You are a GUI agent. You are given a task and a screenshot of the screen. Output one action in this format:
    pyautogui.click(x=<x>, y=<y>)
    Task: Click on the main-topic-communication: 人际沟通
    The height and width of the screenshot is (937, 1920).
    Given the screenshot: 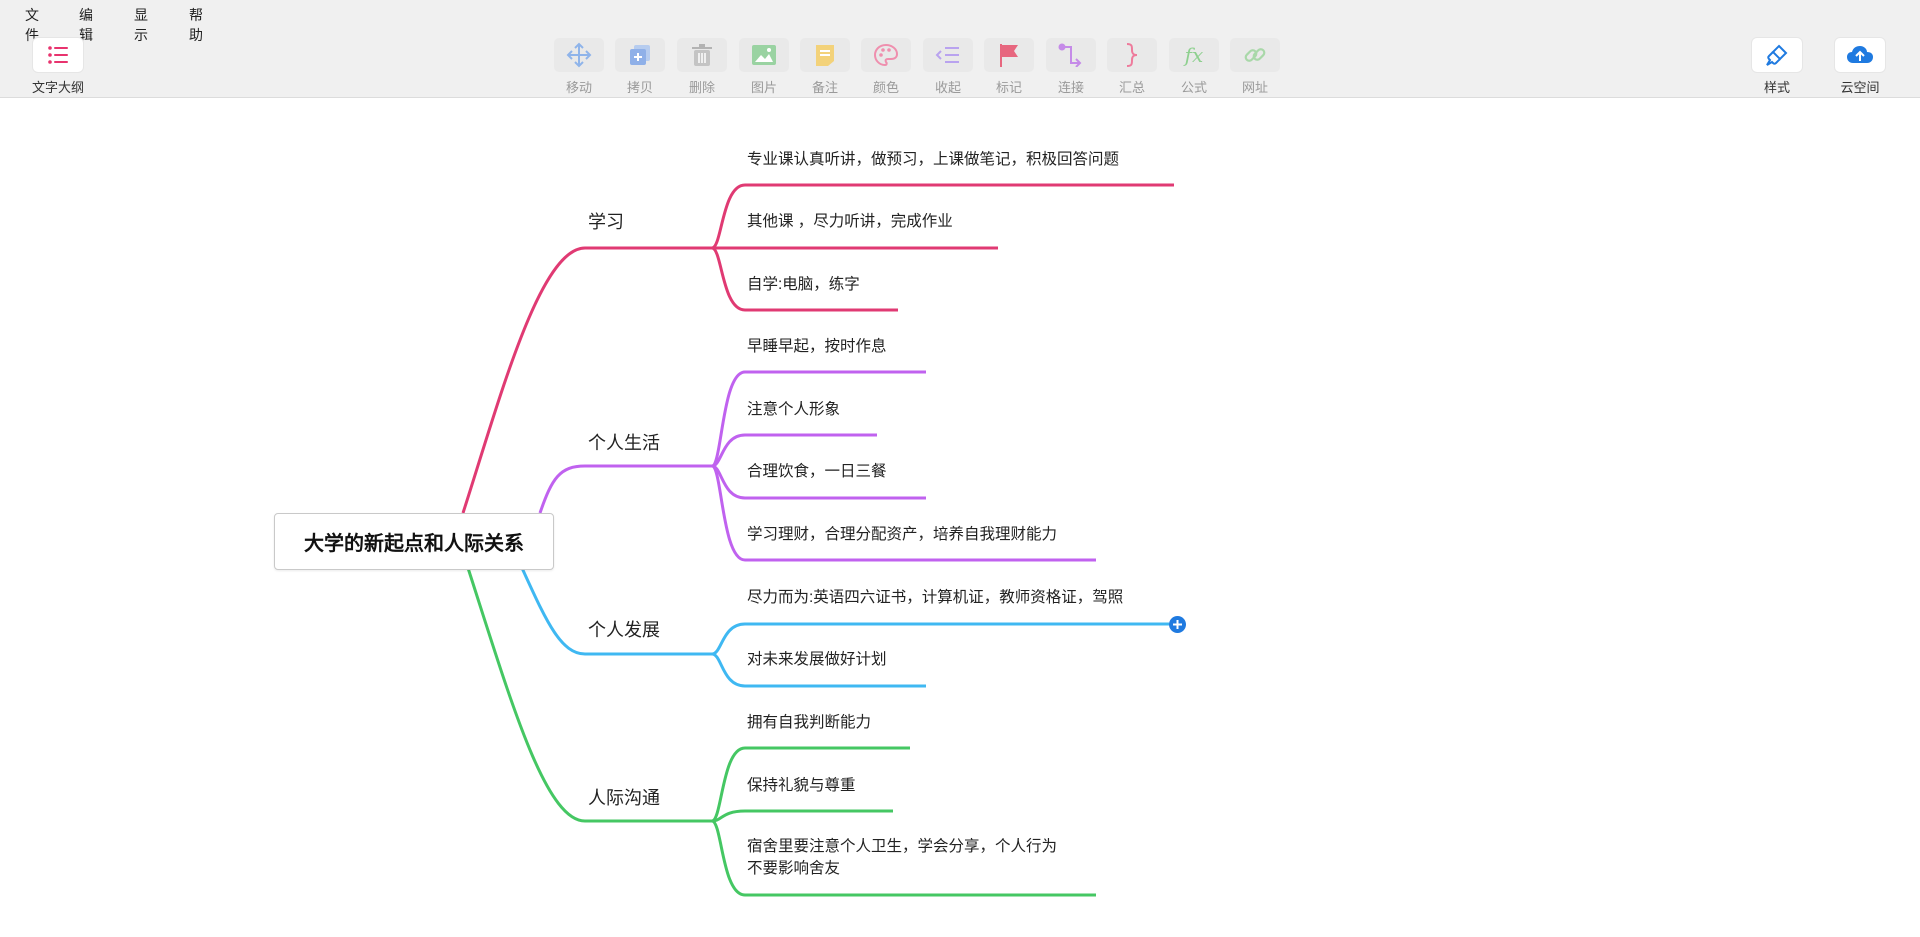 What is the action you would take?
    pyautogui.click(x=624, y=797)
    